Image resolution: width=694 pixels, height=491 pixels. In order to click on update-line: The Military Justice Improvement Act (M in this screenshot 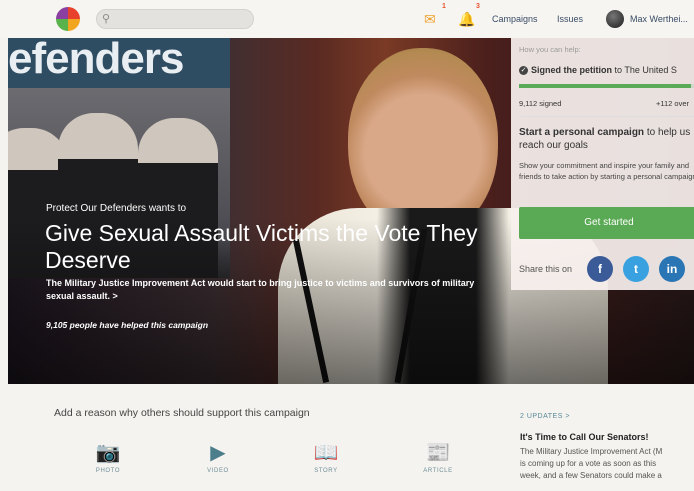, I will do `click(591, 451)`.